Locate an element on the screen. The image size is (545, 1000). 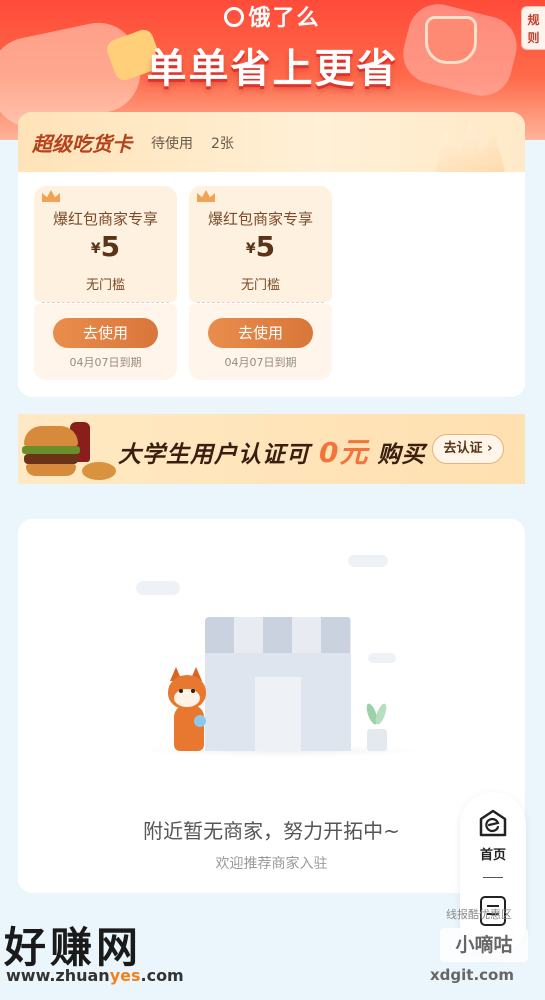
home-nav-label: 首页 is located at coordinates (493, 853).